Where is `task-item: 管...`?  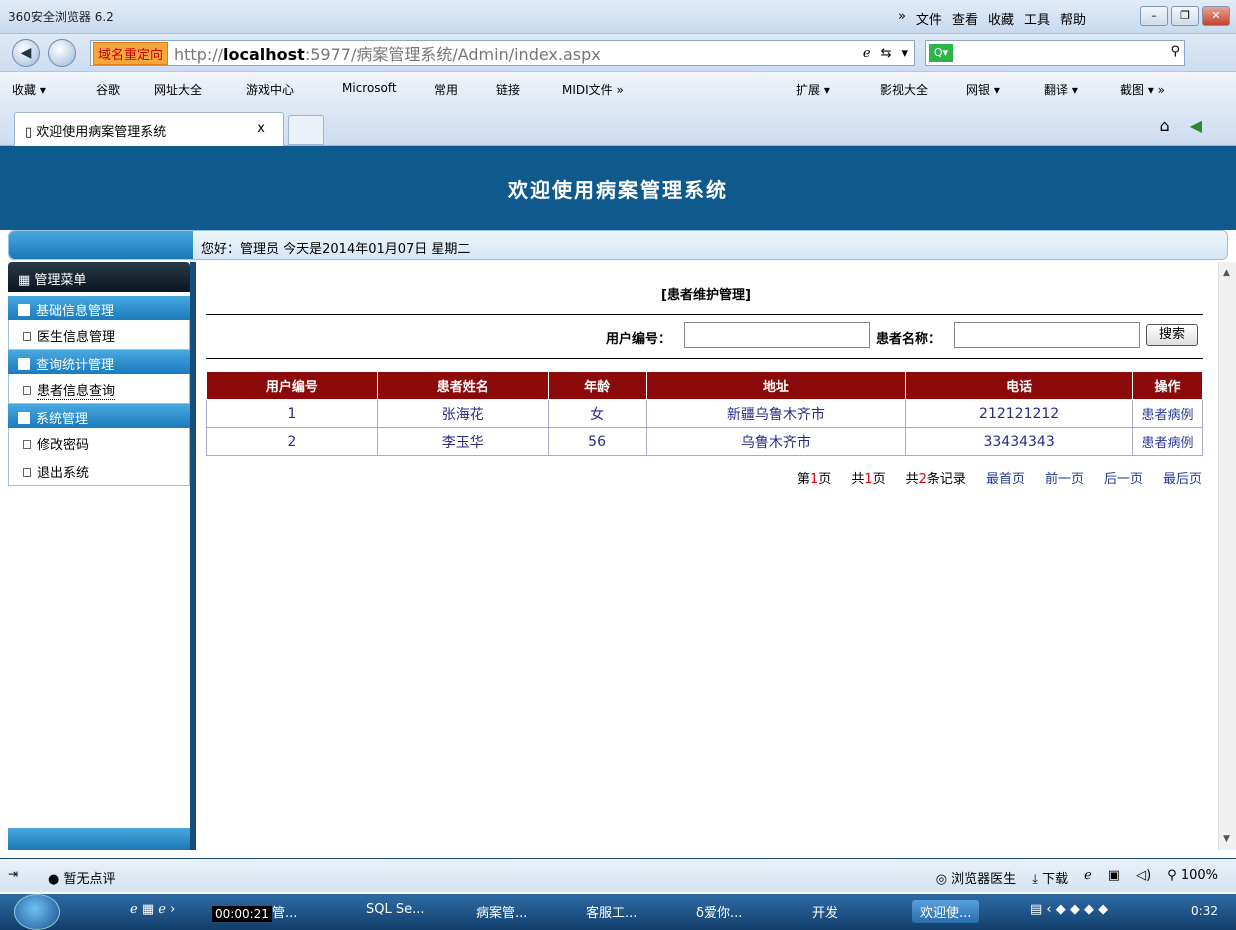 task-item: 管... is located at coordinates (284, 911).